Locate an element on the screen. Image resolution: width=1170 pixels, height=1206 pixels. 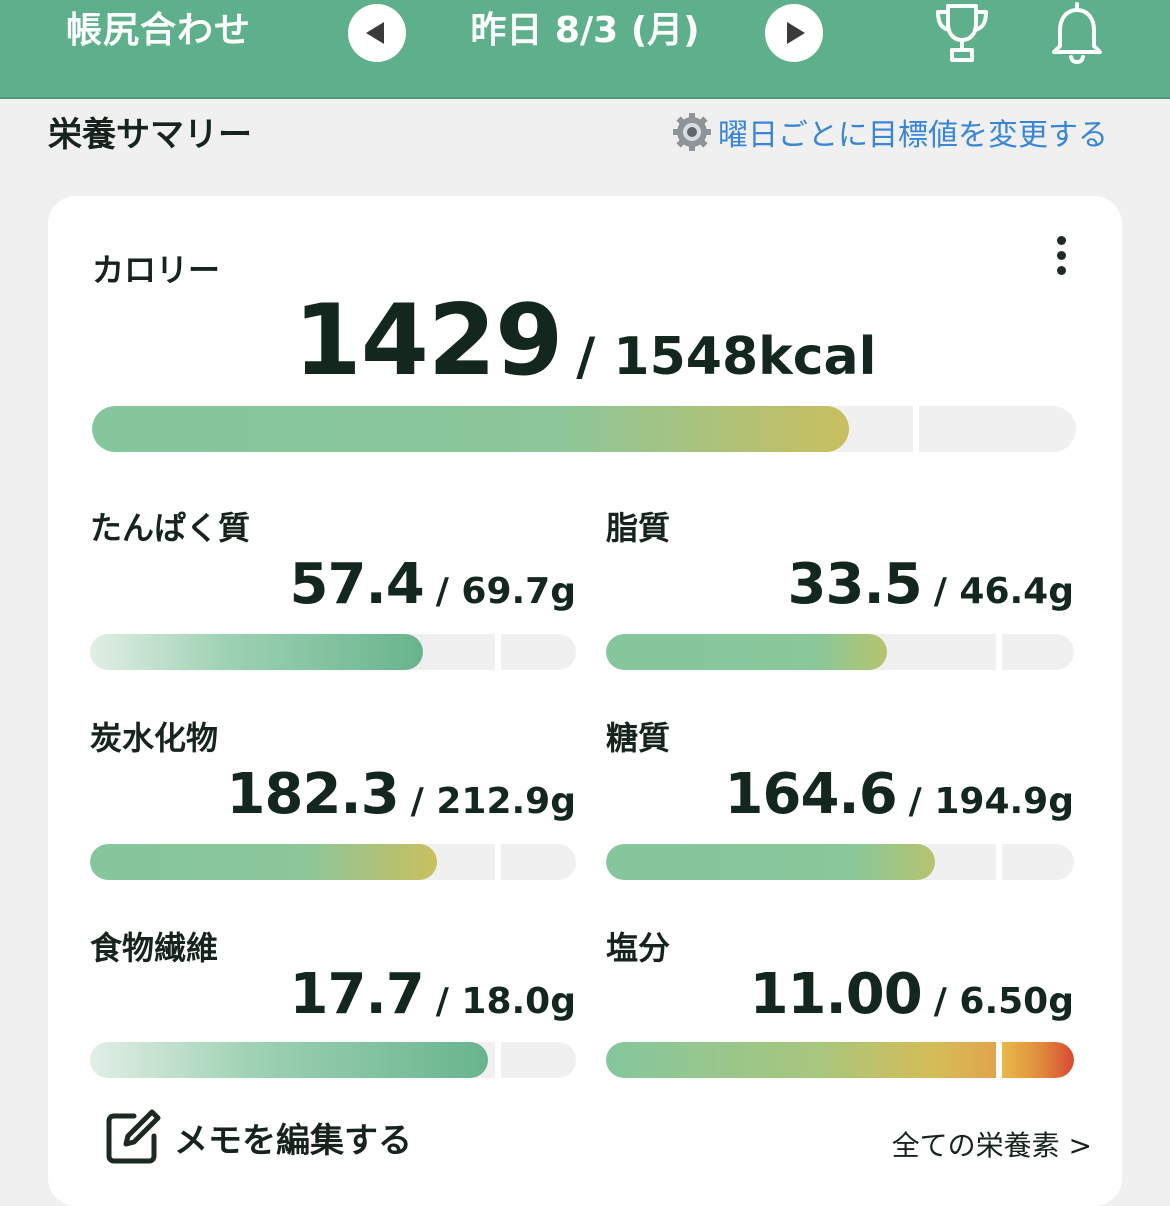
calorie-value-row: 1429/ 1548kcal is located at coordinates (585, 341).